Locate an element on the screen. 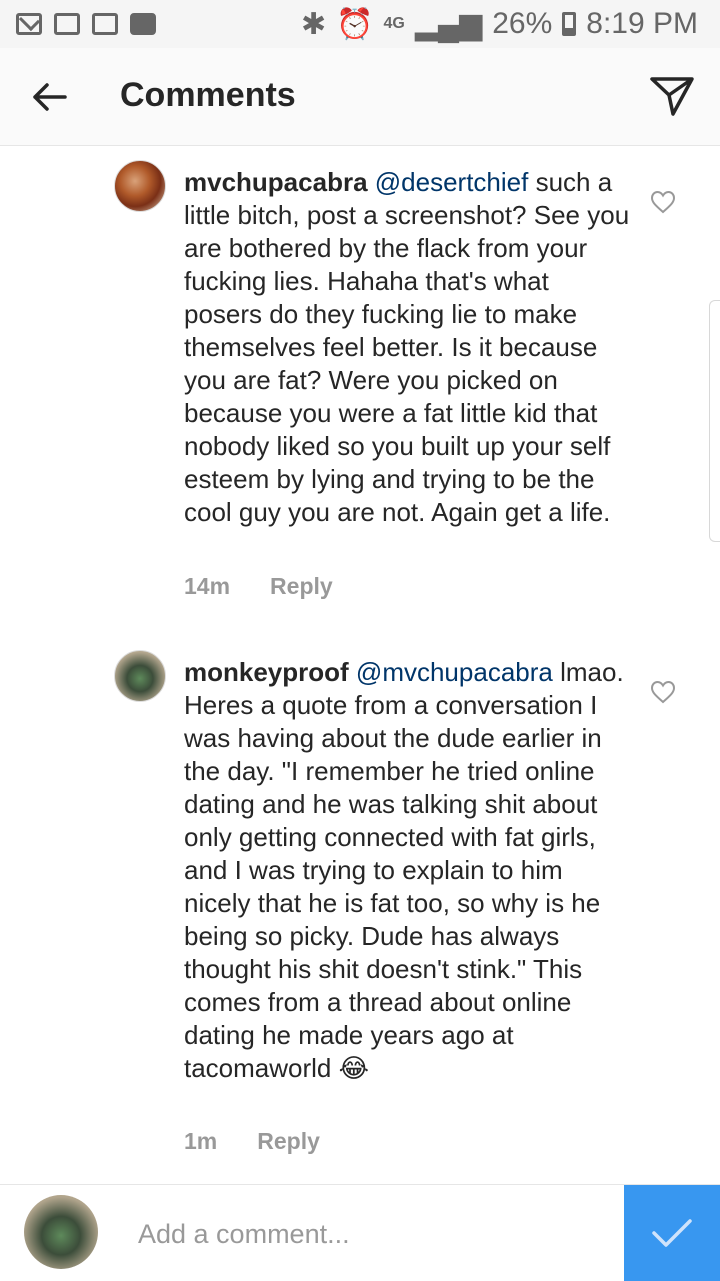  comment-username: mvchupacabra is located at coordinates (276, 182).